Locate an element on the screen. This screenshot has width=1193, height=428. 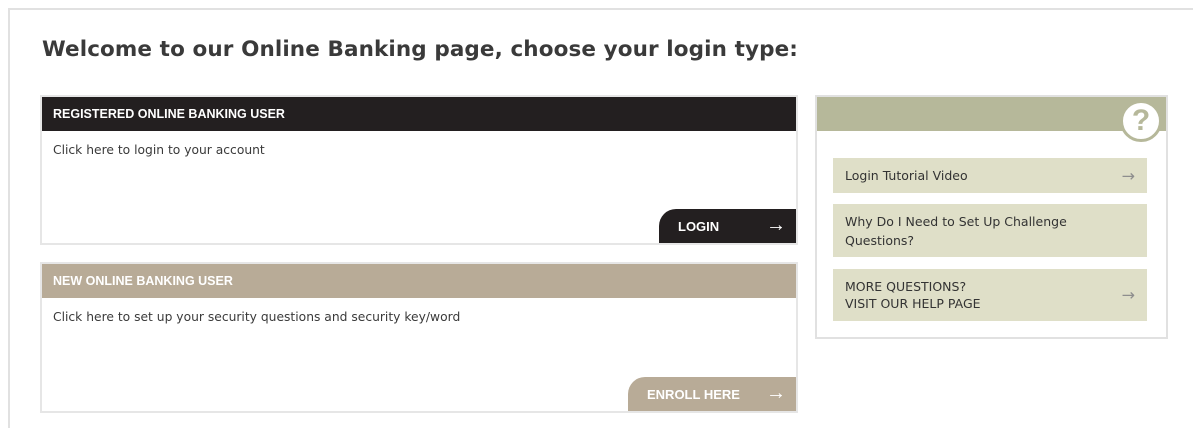
question-mark-icon: ? is located at coordinates (1141, 121).